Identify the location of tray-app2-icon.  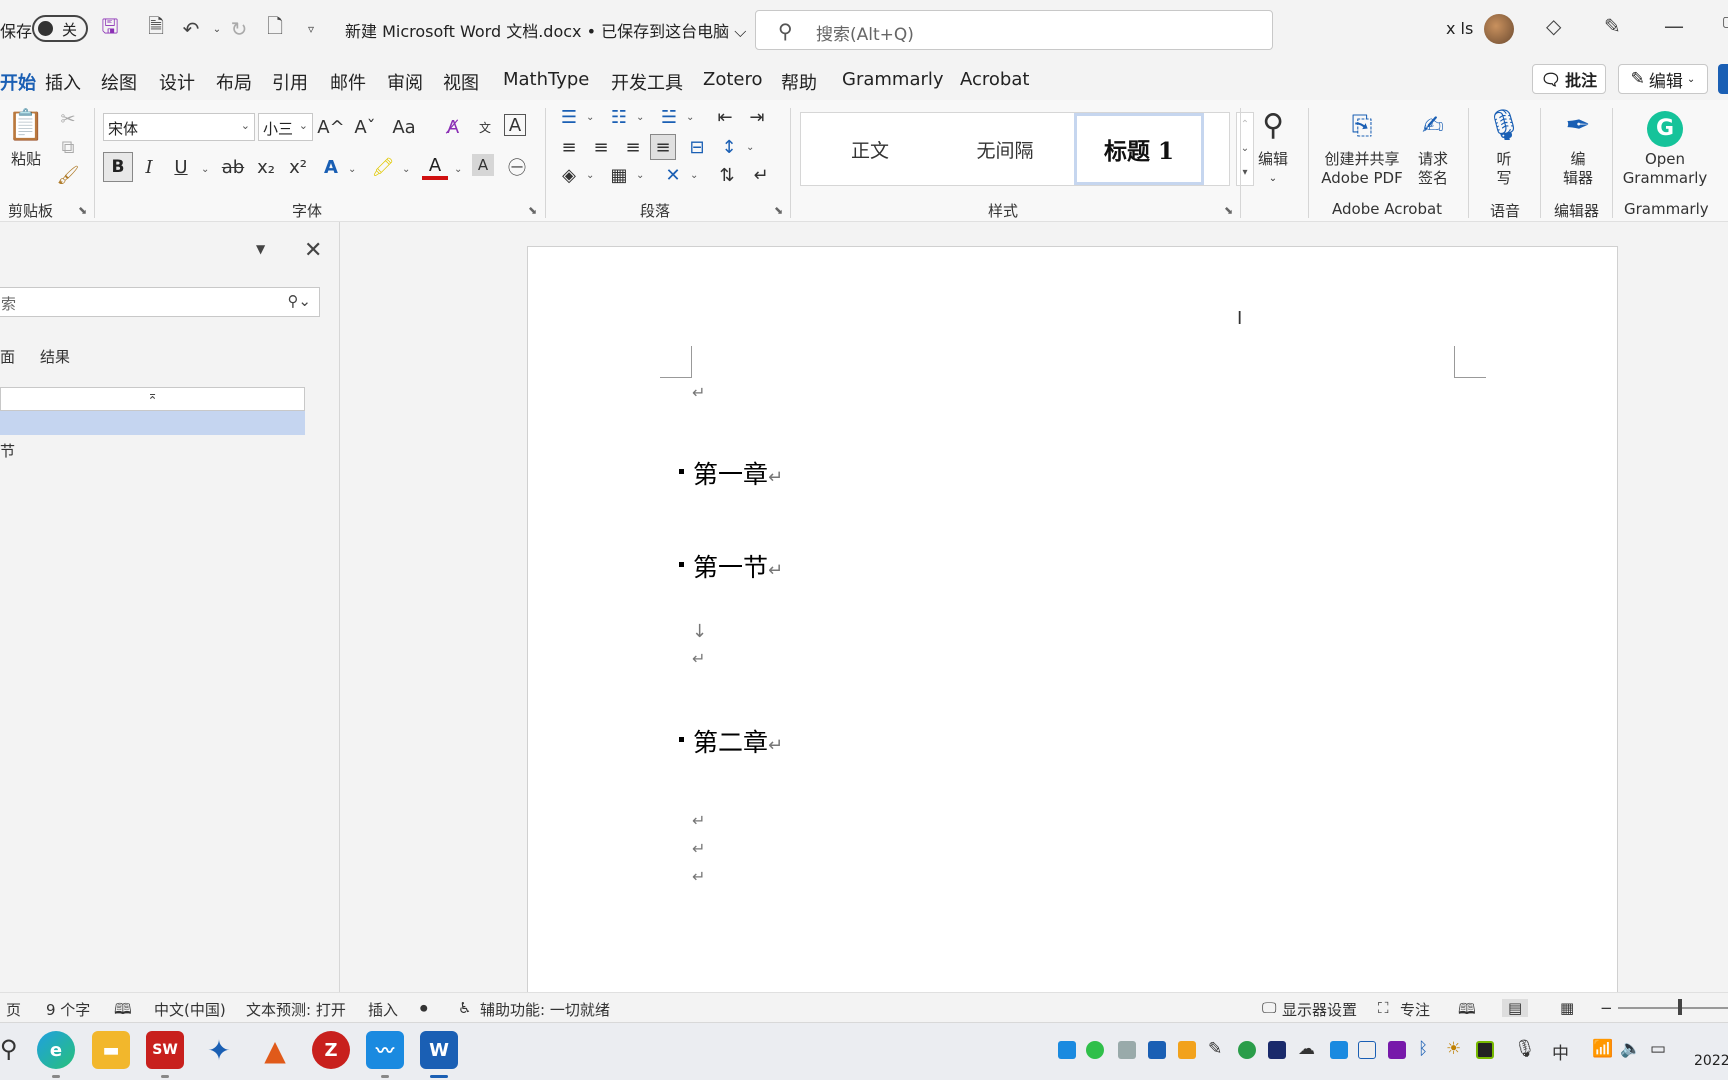
(1339, 1050).